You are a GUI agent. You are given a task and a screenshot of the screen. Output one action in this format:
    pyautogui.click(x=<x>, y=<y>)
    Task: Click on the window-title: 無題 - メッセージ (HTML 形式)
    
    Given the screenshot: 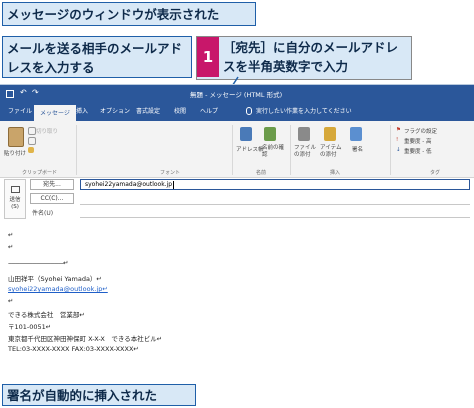 What is the action you would take?
    pyautogui.click(x=236, y=95)
    